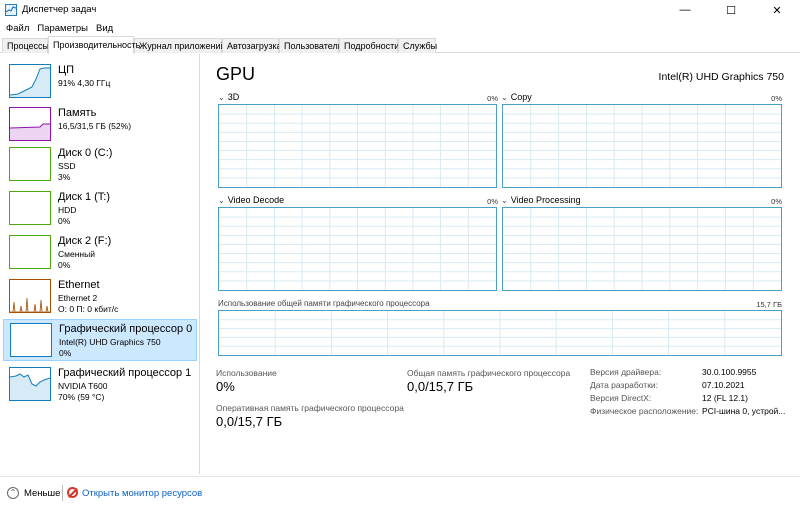 This screenshot has height=510, width=800. What do you see at coordinates (79, 285) in the screenshot?
I see `sidebar-item-name: Ethernet` at bounding box center [79, 285].